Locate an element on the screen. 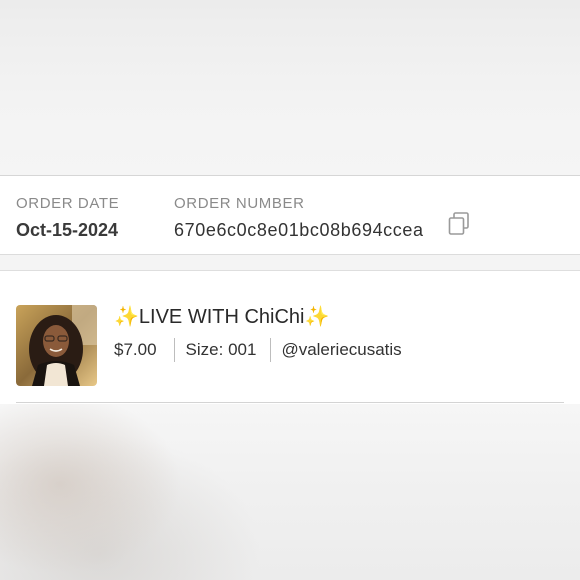 This screenshot has height=580, width=580. order-number-label: ORDER NUMBER is located at coordinates (239, 203).